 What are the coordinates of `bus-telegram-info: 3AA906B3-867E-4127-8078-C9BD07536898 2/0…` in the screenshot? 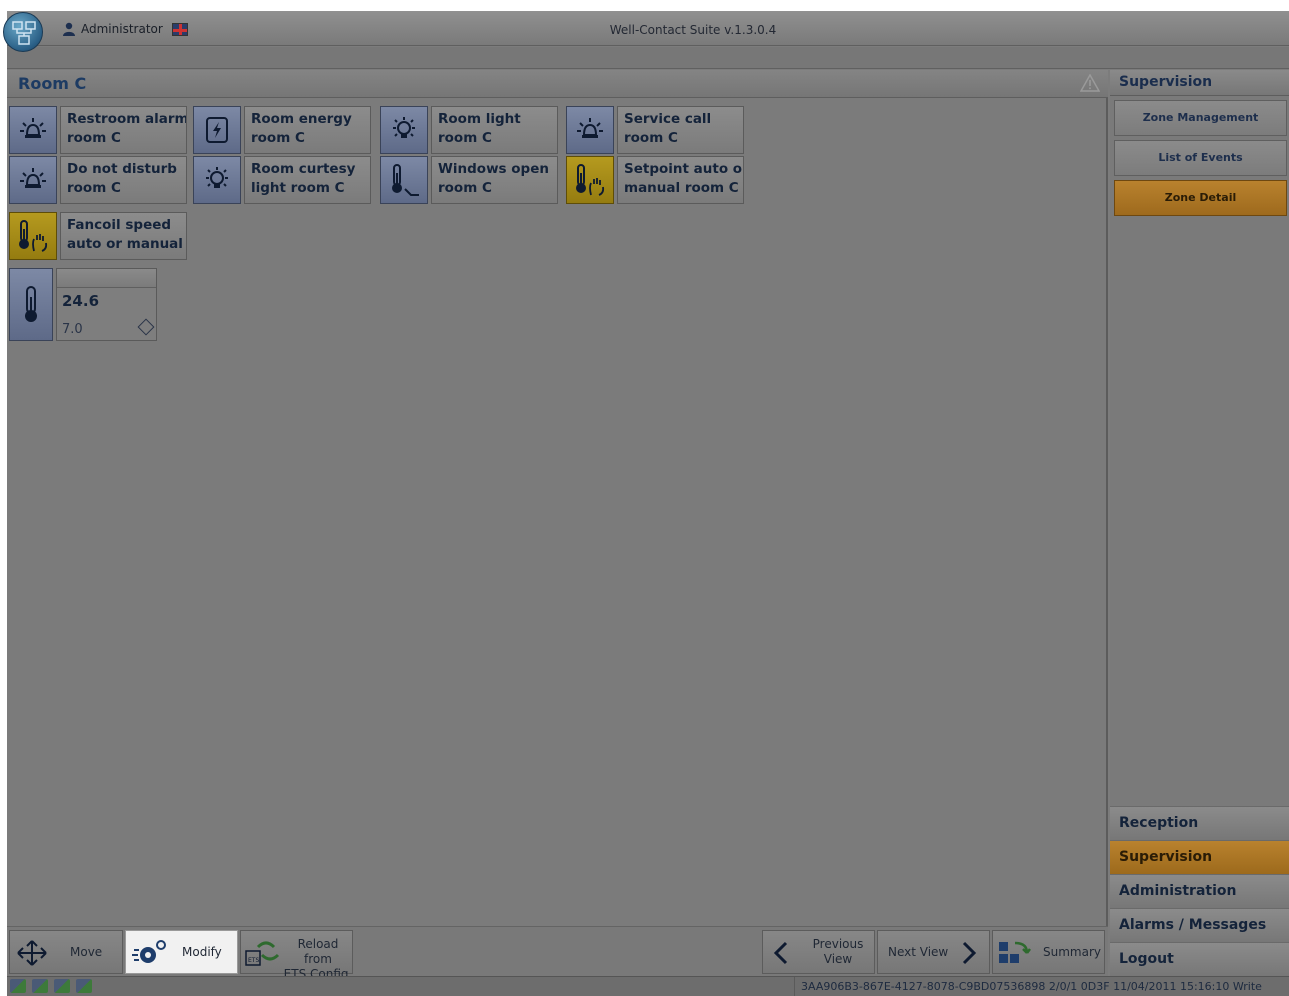 It's located at (1041, 986).